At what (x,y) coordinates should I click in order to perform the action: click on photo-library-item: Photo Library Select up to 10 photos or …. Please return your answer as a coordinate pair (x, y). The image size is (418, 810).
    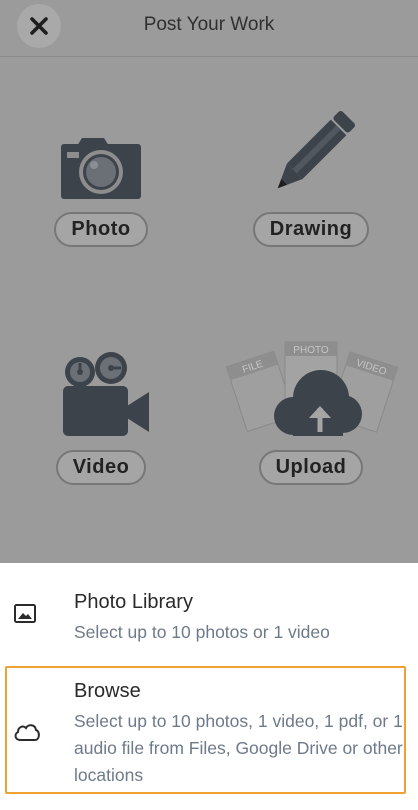
    Looking at the image, I should click on (209, 613).